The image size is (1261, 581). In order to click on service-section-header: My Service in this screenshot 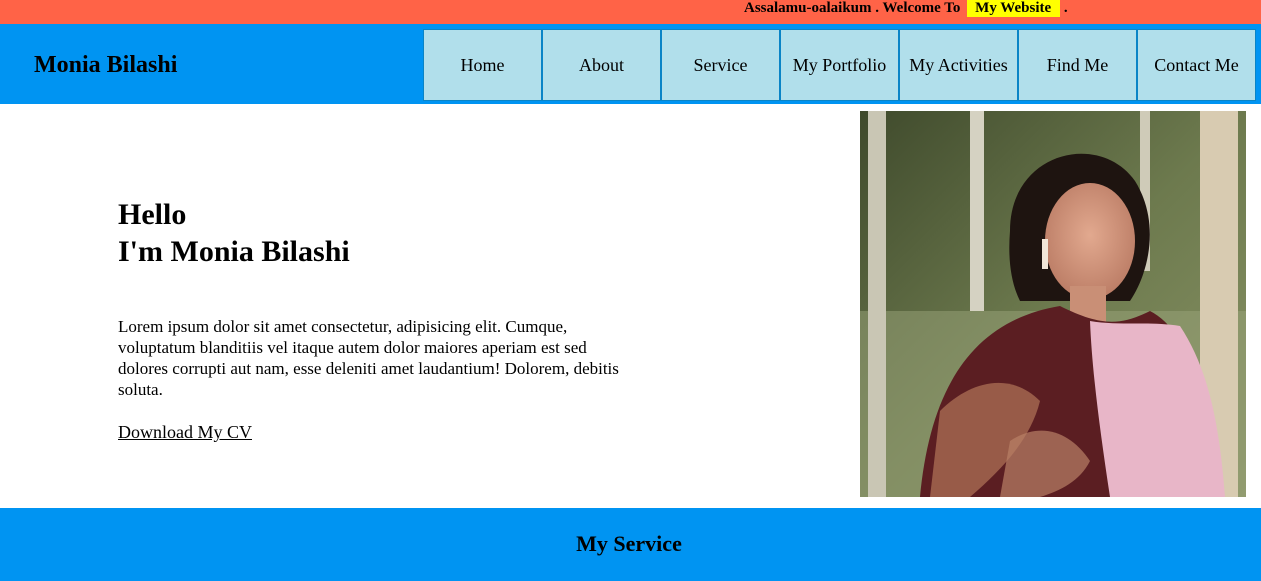, I will do `click(630, 544)`.